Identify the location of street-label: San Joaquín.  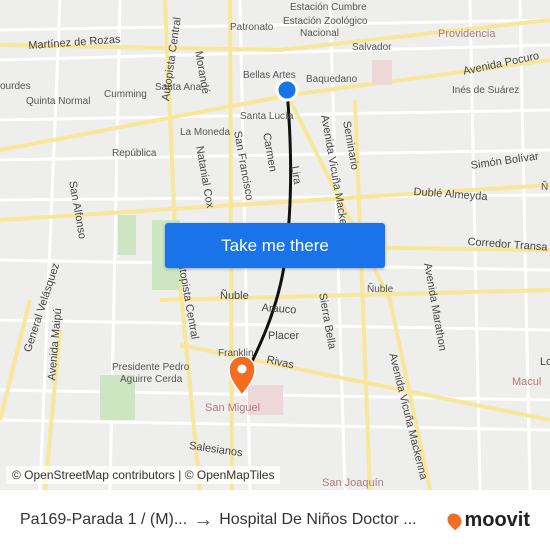
(353, 483).